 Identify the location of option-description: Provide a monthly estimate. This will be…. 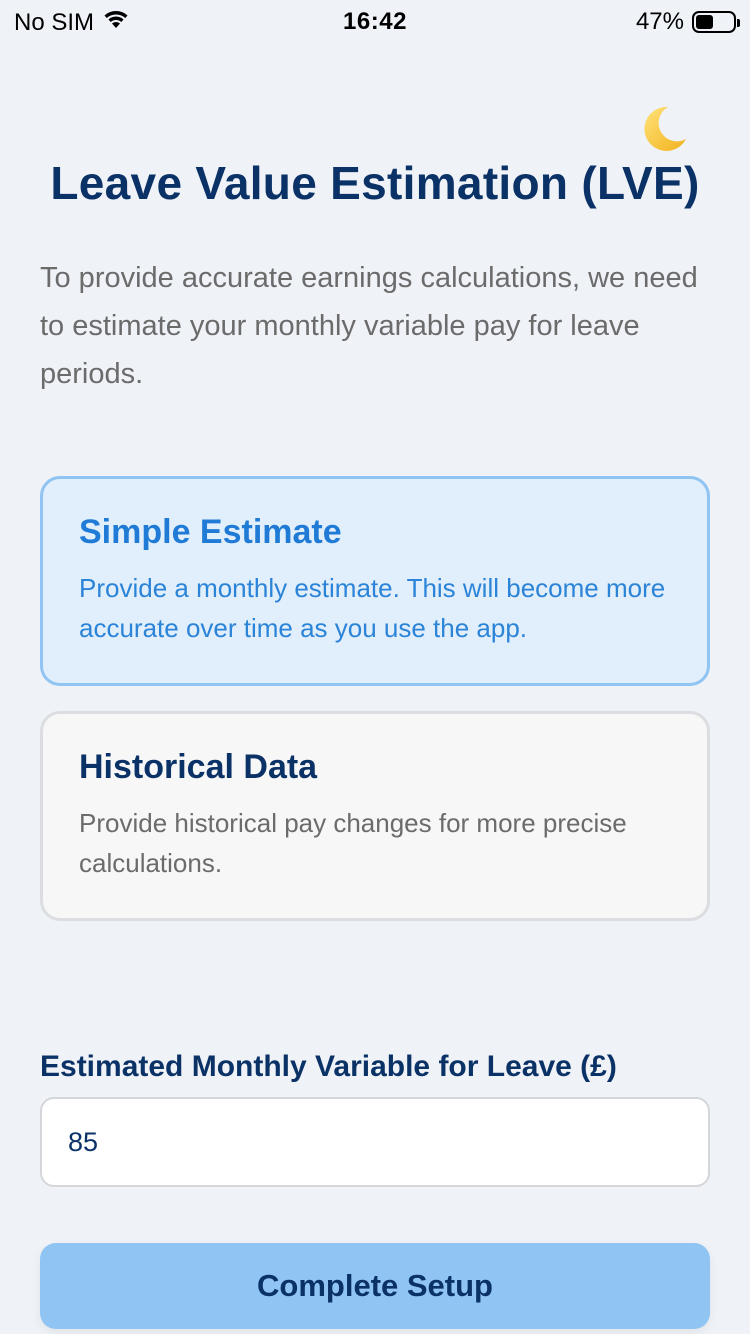
(372, 608).